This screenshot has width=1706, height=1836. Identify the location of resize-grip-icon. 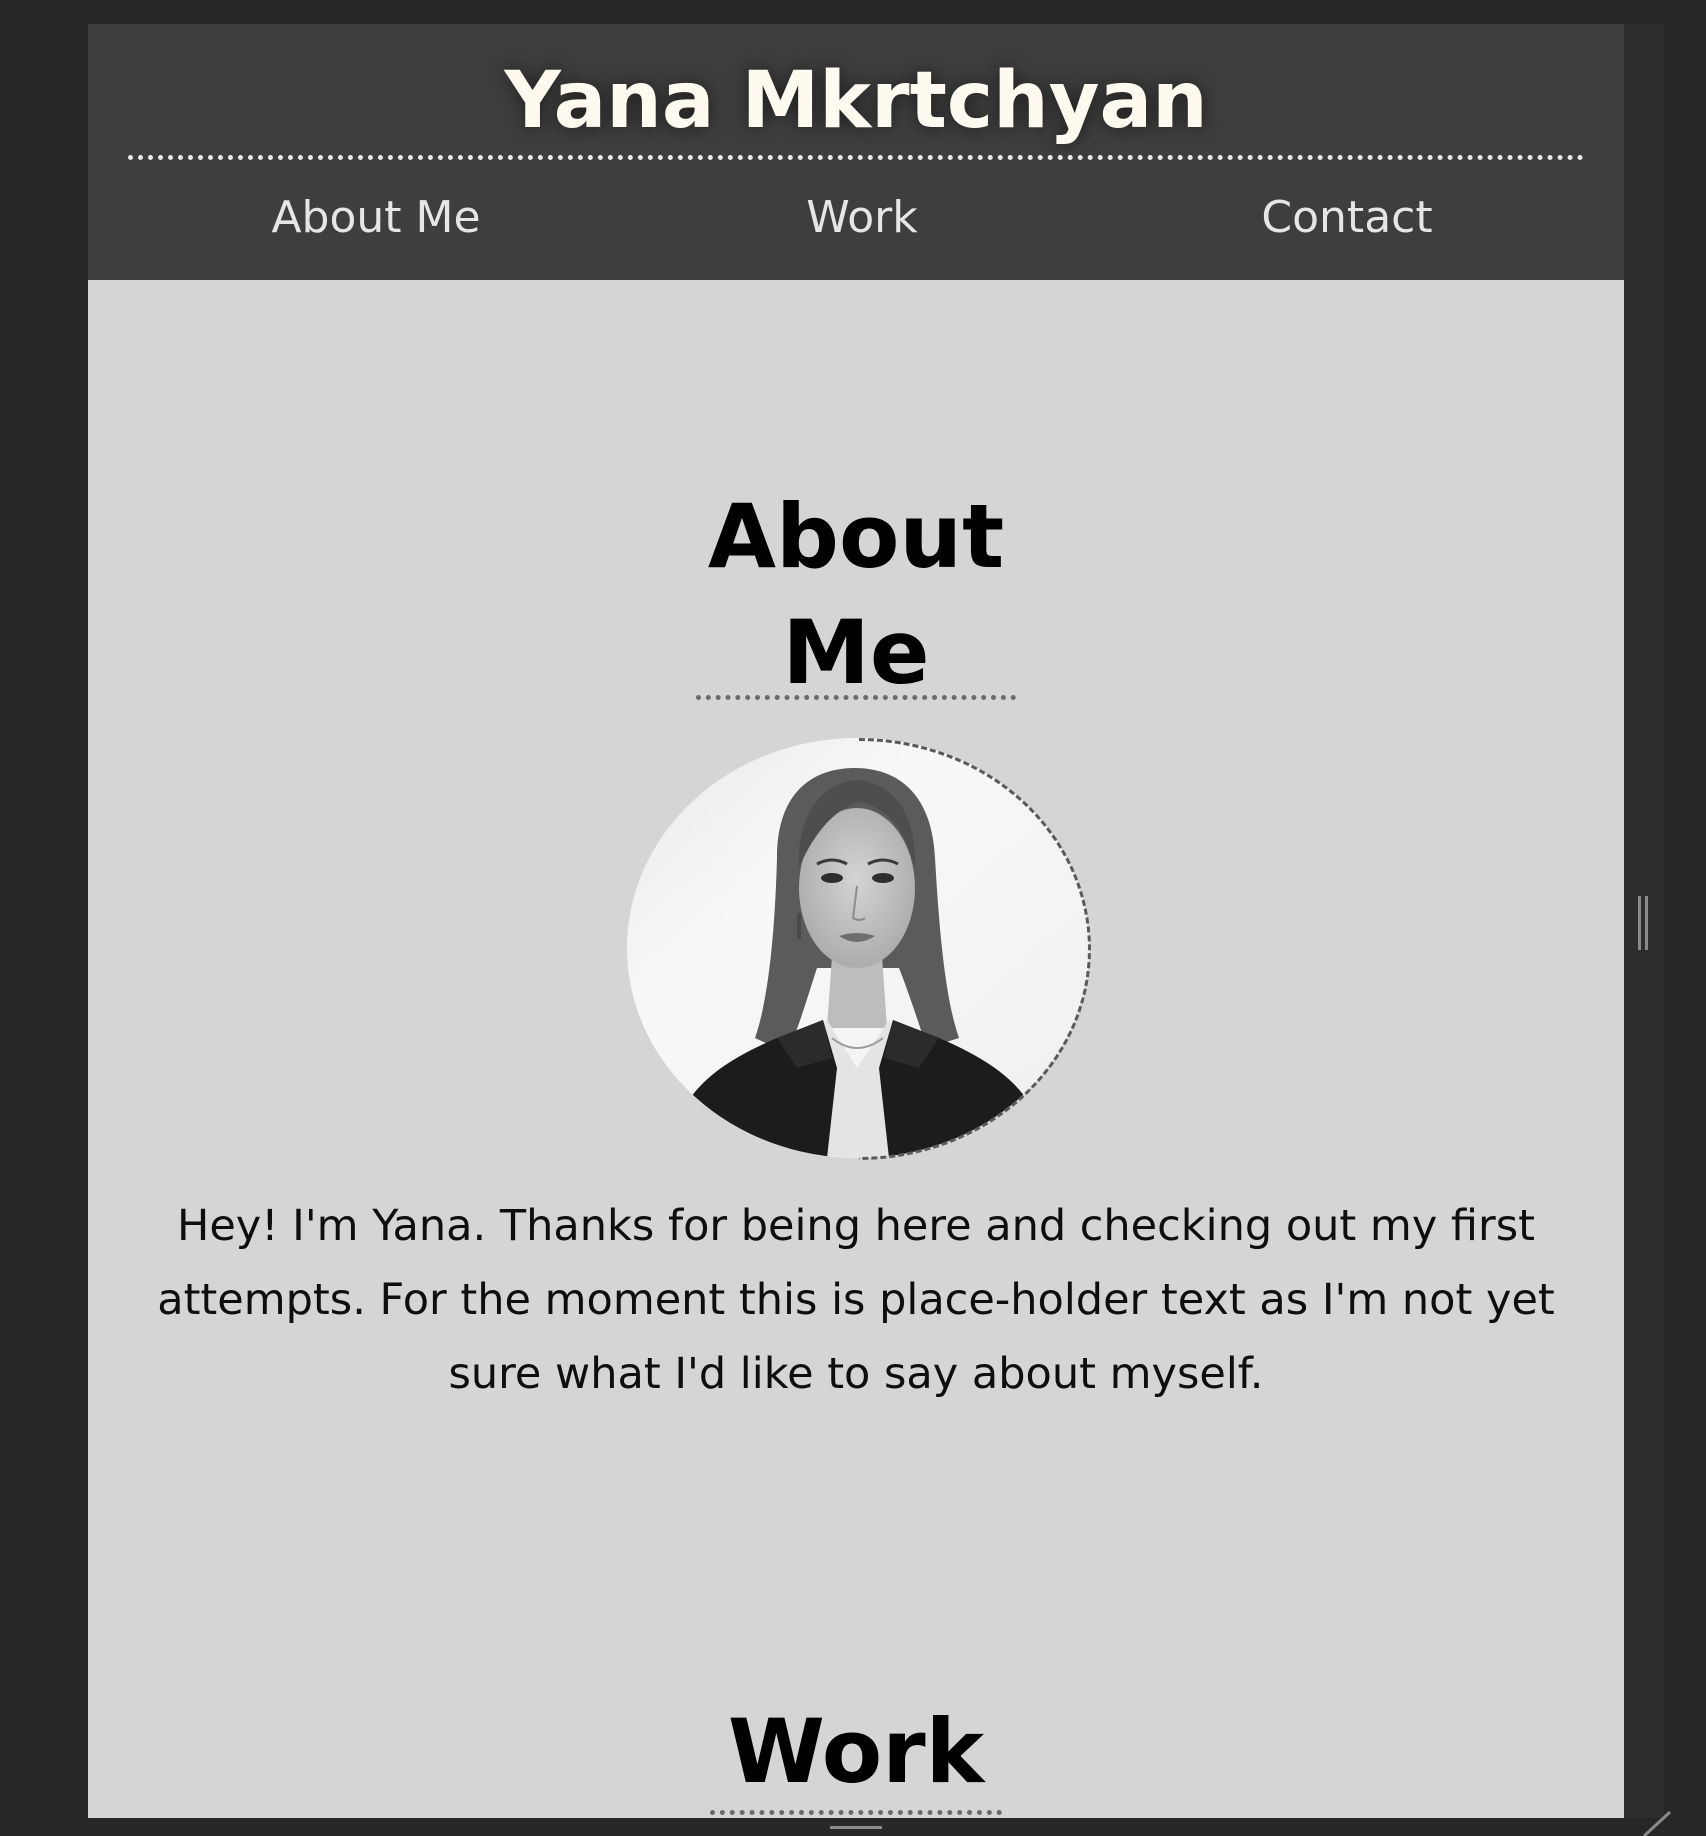
(1660, 1823).